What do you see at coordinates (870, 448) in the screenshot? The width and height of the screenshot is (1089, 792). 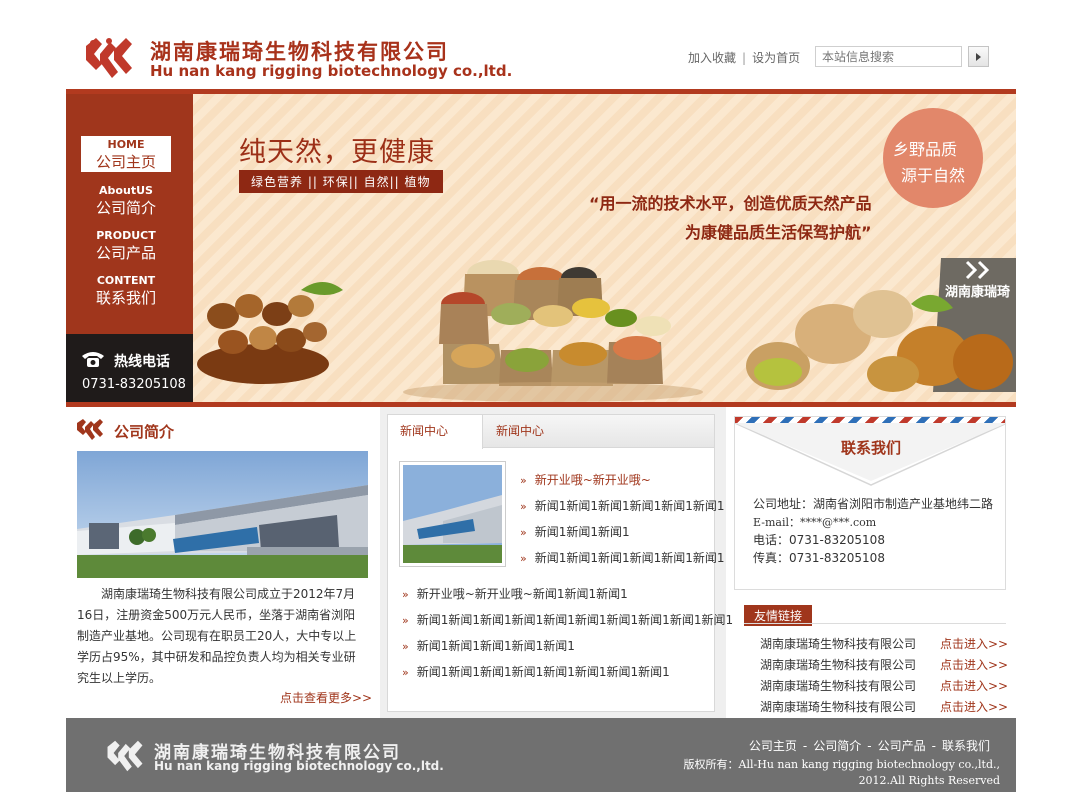 I see `contact-title: 联系我们` at bounding box center [870, 448].